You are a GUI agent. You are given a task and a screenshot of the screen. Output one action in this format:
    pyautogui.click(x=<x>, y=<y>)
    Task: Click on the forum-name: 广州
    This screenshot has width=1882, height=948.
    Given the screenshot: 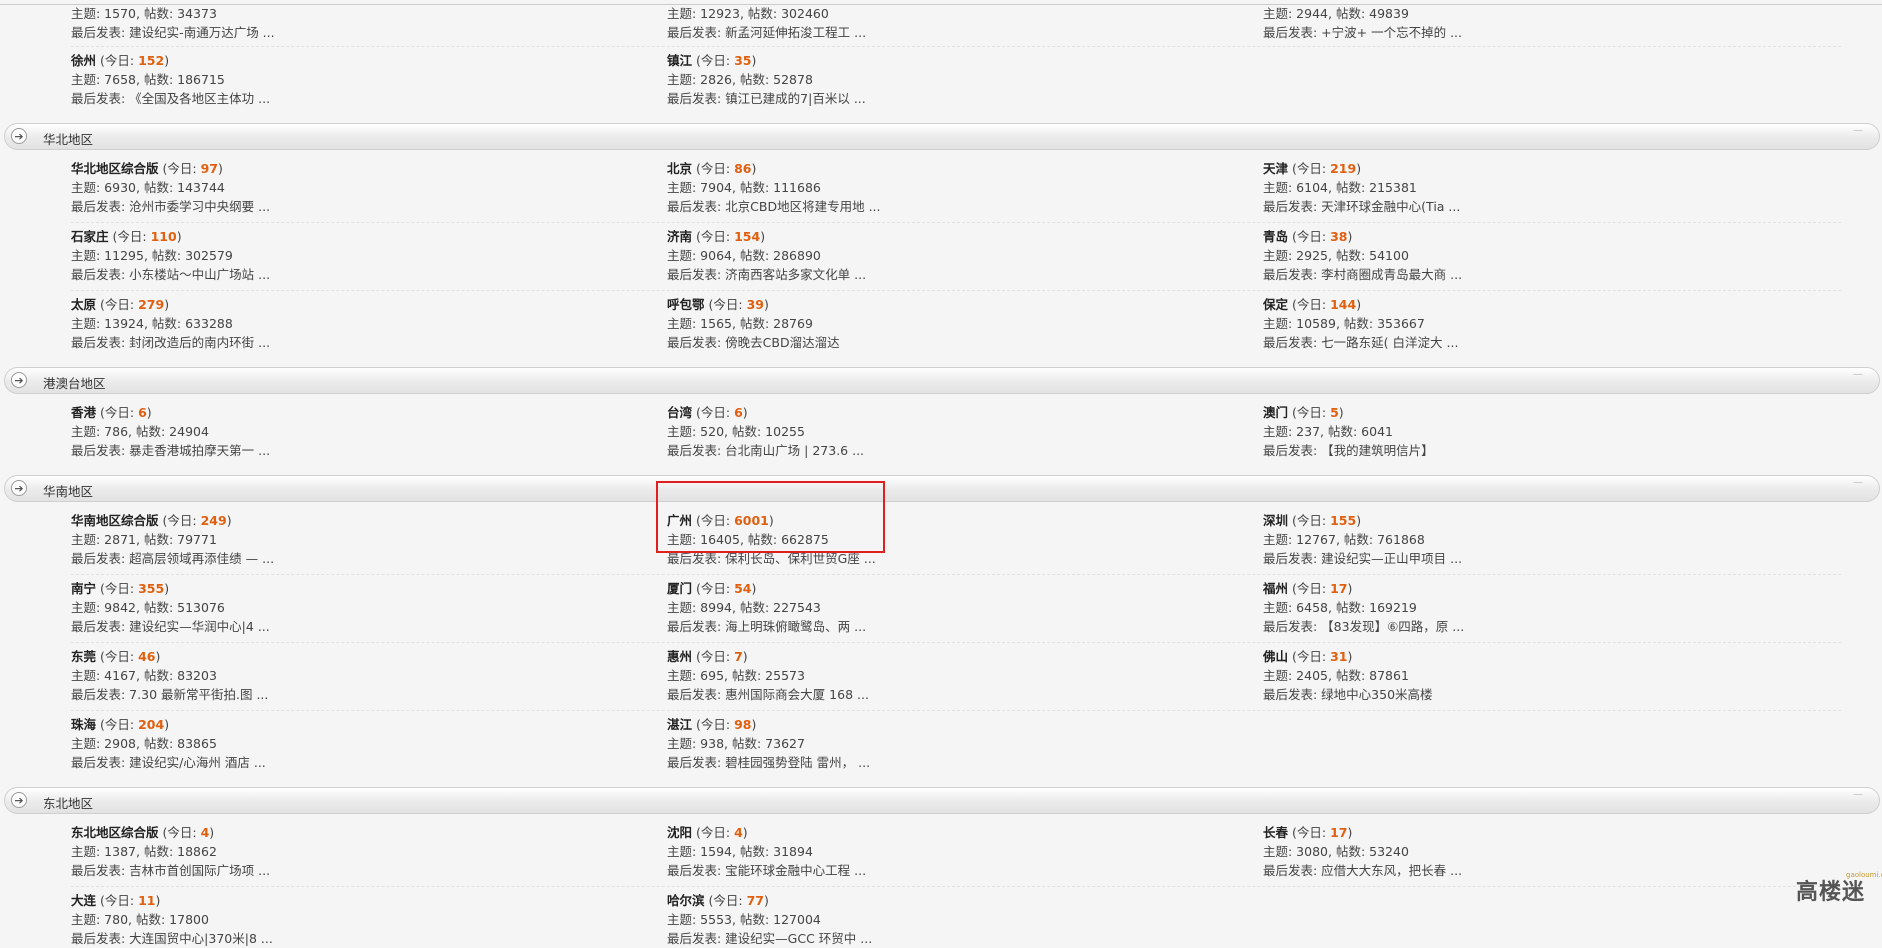 What is the action you would take?
    pyautogui.click(x=679, y=520)
    